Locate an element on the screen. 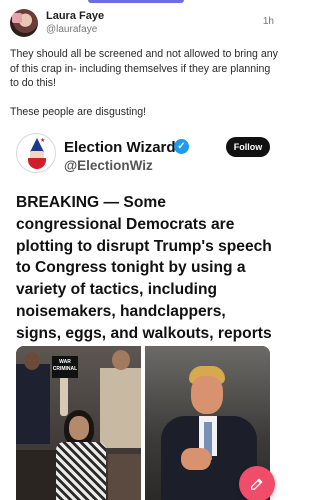 The width and height of the screenshot is (320, 500). tweet-author-name: Election Wizard is located at coordinates (120, 147).